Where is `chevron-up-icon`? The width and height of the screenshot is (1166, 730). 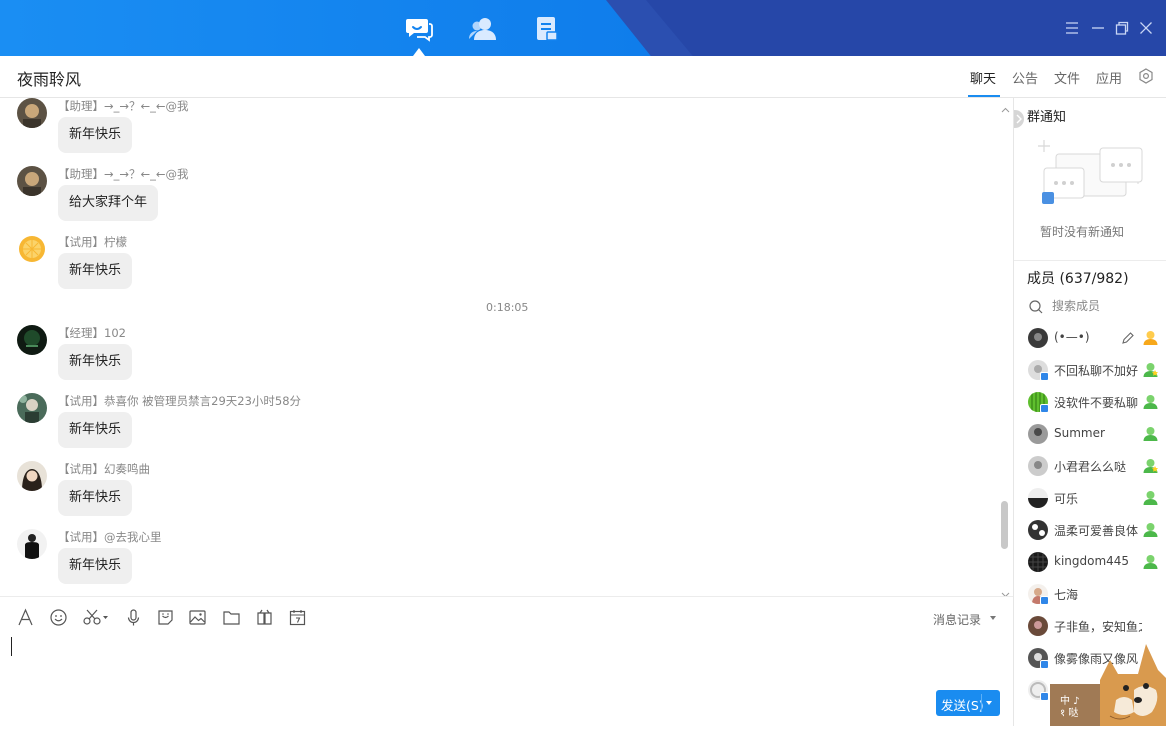 chevron-up-icon is located at coordinates (1005, 106).